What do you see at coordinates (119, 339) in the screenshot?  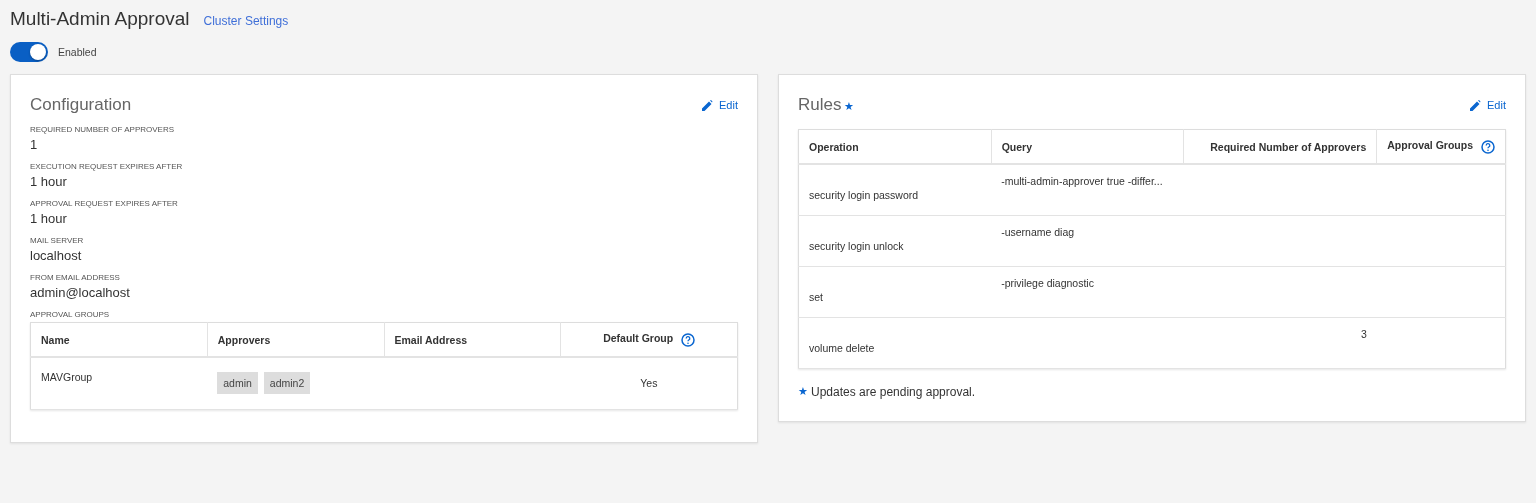 I see `column-header: Name` at bounding box center [119, 339].